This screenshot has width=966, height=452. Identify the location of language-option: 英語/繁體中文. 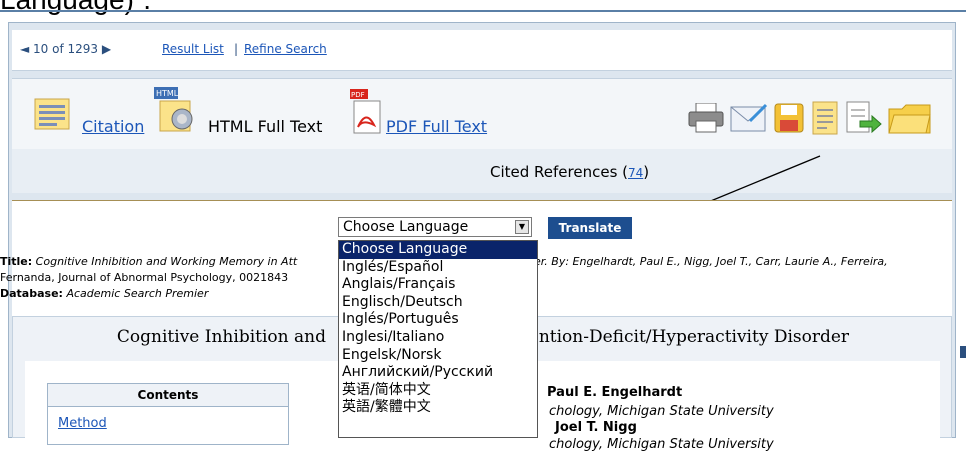
(438, 408).